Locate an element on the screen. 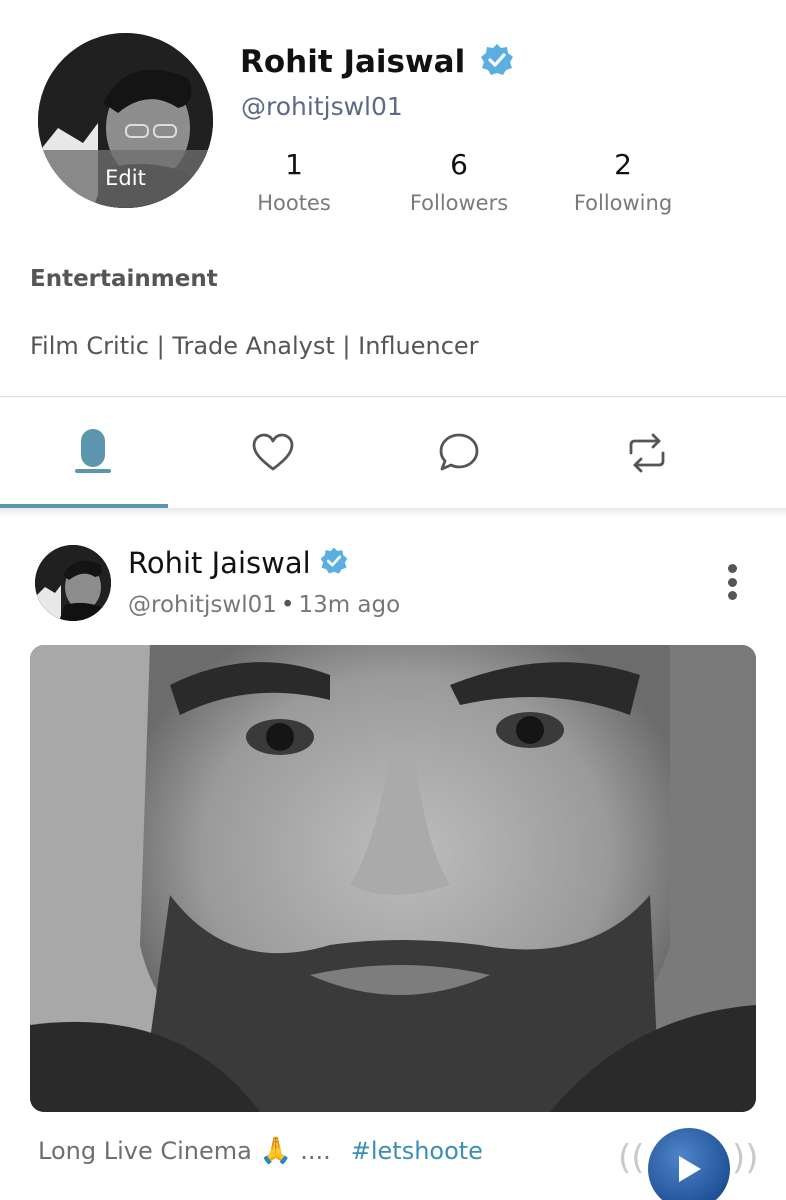  tab-replies is located at coordinates (459, 453).